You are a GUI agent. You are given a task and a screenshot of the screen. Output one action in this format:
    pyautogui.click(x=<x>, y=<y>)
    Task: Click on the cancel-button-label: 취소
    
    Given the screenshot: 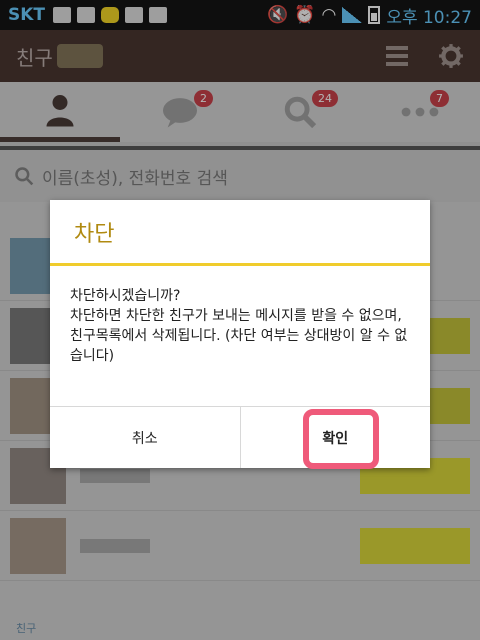 What is the action you would take?
    pyautogui.click(x=144, y=438)
    